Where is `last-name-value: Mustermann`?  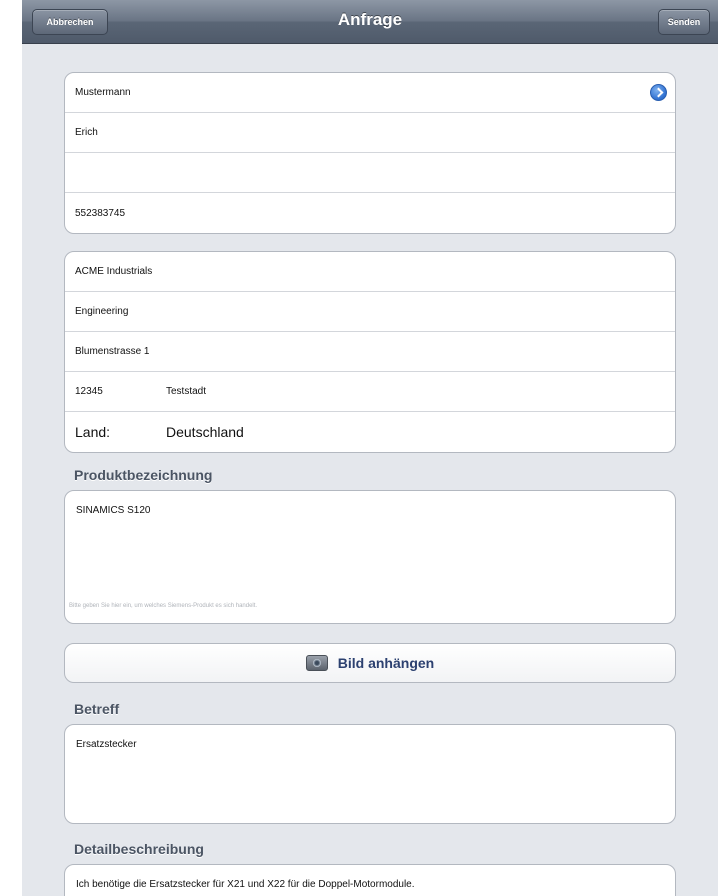 last-name-value: Mustermann is located at coordinates (103, 92).